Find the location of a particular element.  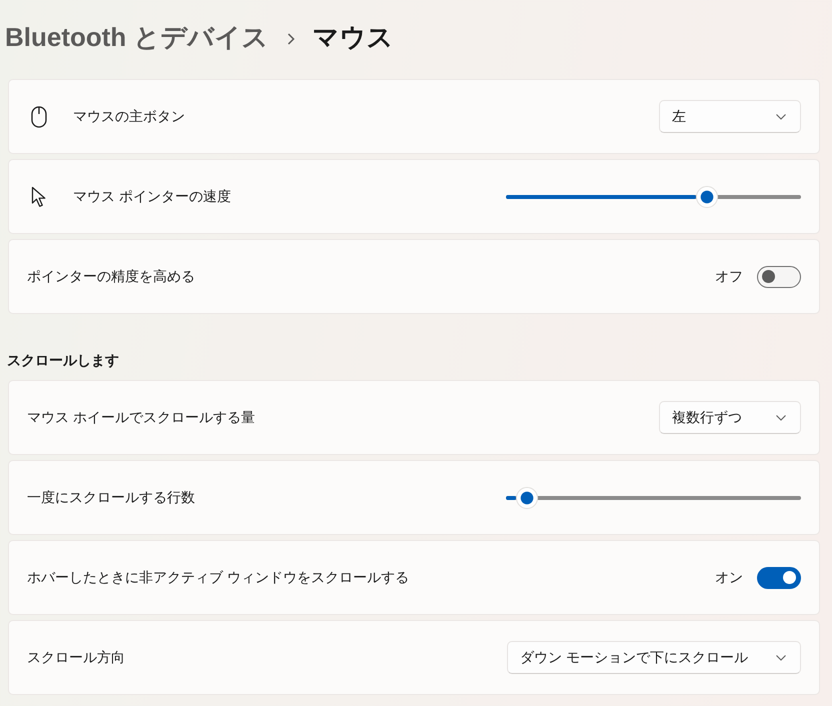

mouse-icon is located at coordinates (39, 117).